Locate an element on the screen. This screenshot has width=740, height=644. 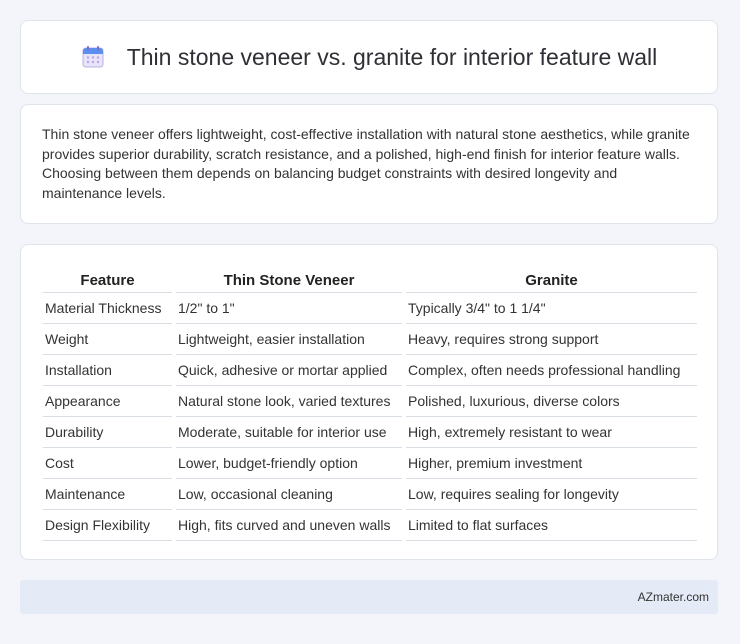
feature-cell: Design Flexibility is located at coordinates (107, 525).